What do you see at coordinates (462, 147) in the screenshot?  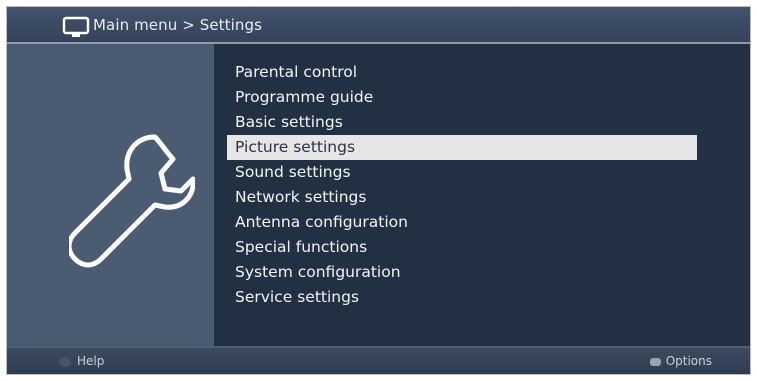 I see `menu-item: Picture settings` at bounding box center [462, 147].